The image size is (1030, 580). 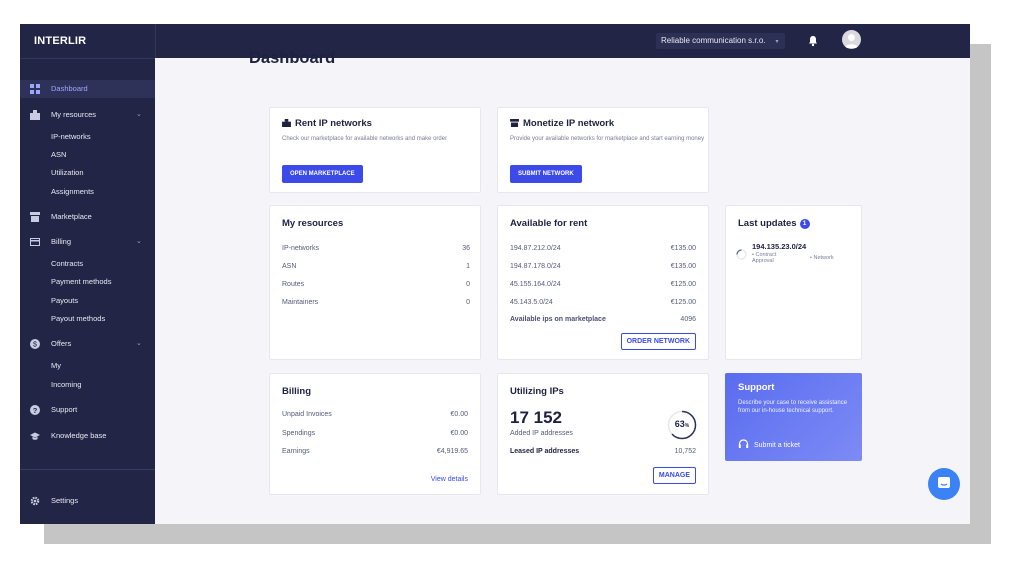 I want to click on gear-icon, so click(x=35, y=501).